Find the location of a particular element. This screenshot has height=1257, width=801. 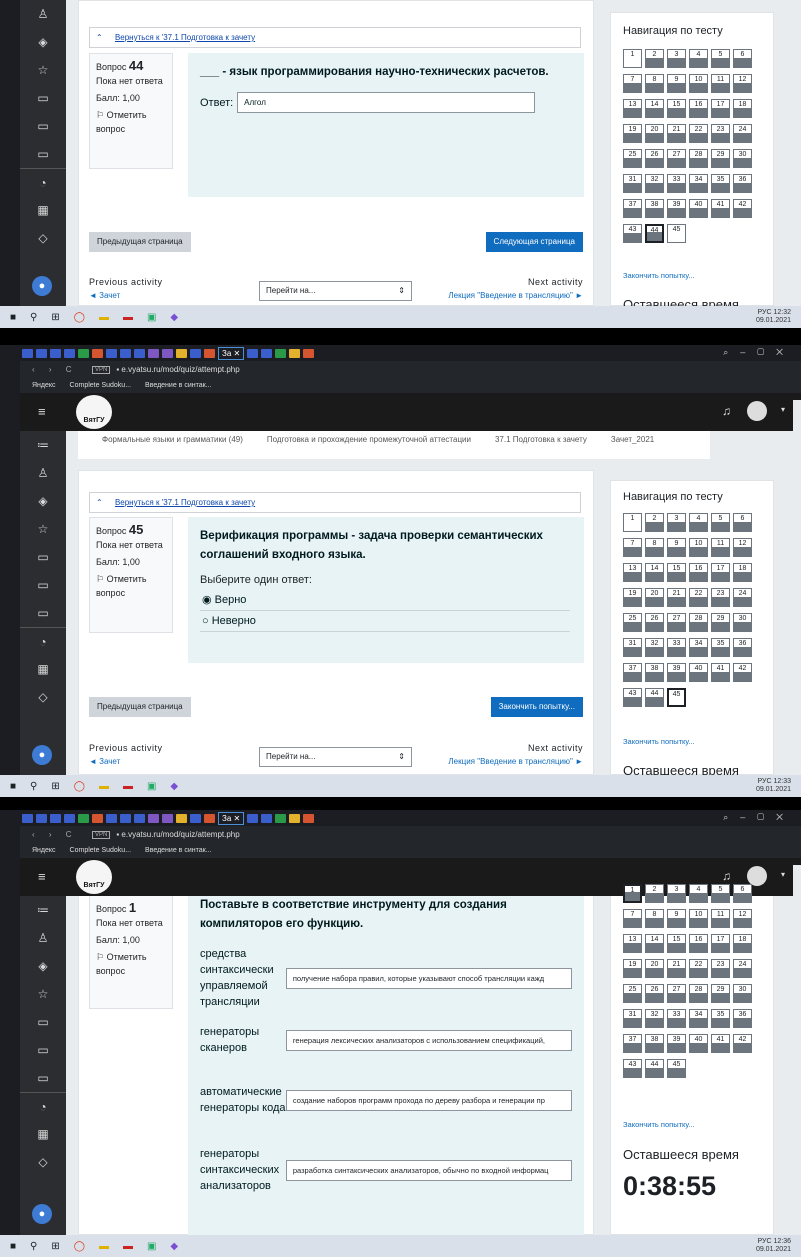

nav-question-4: 4 is located at coordinates (698, 58).